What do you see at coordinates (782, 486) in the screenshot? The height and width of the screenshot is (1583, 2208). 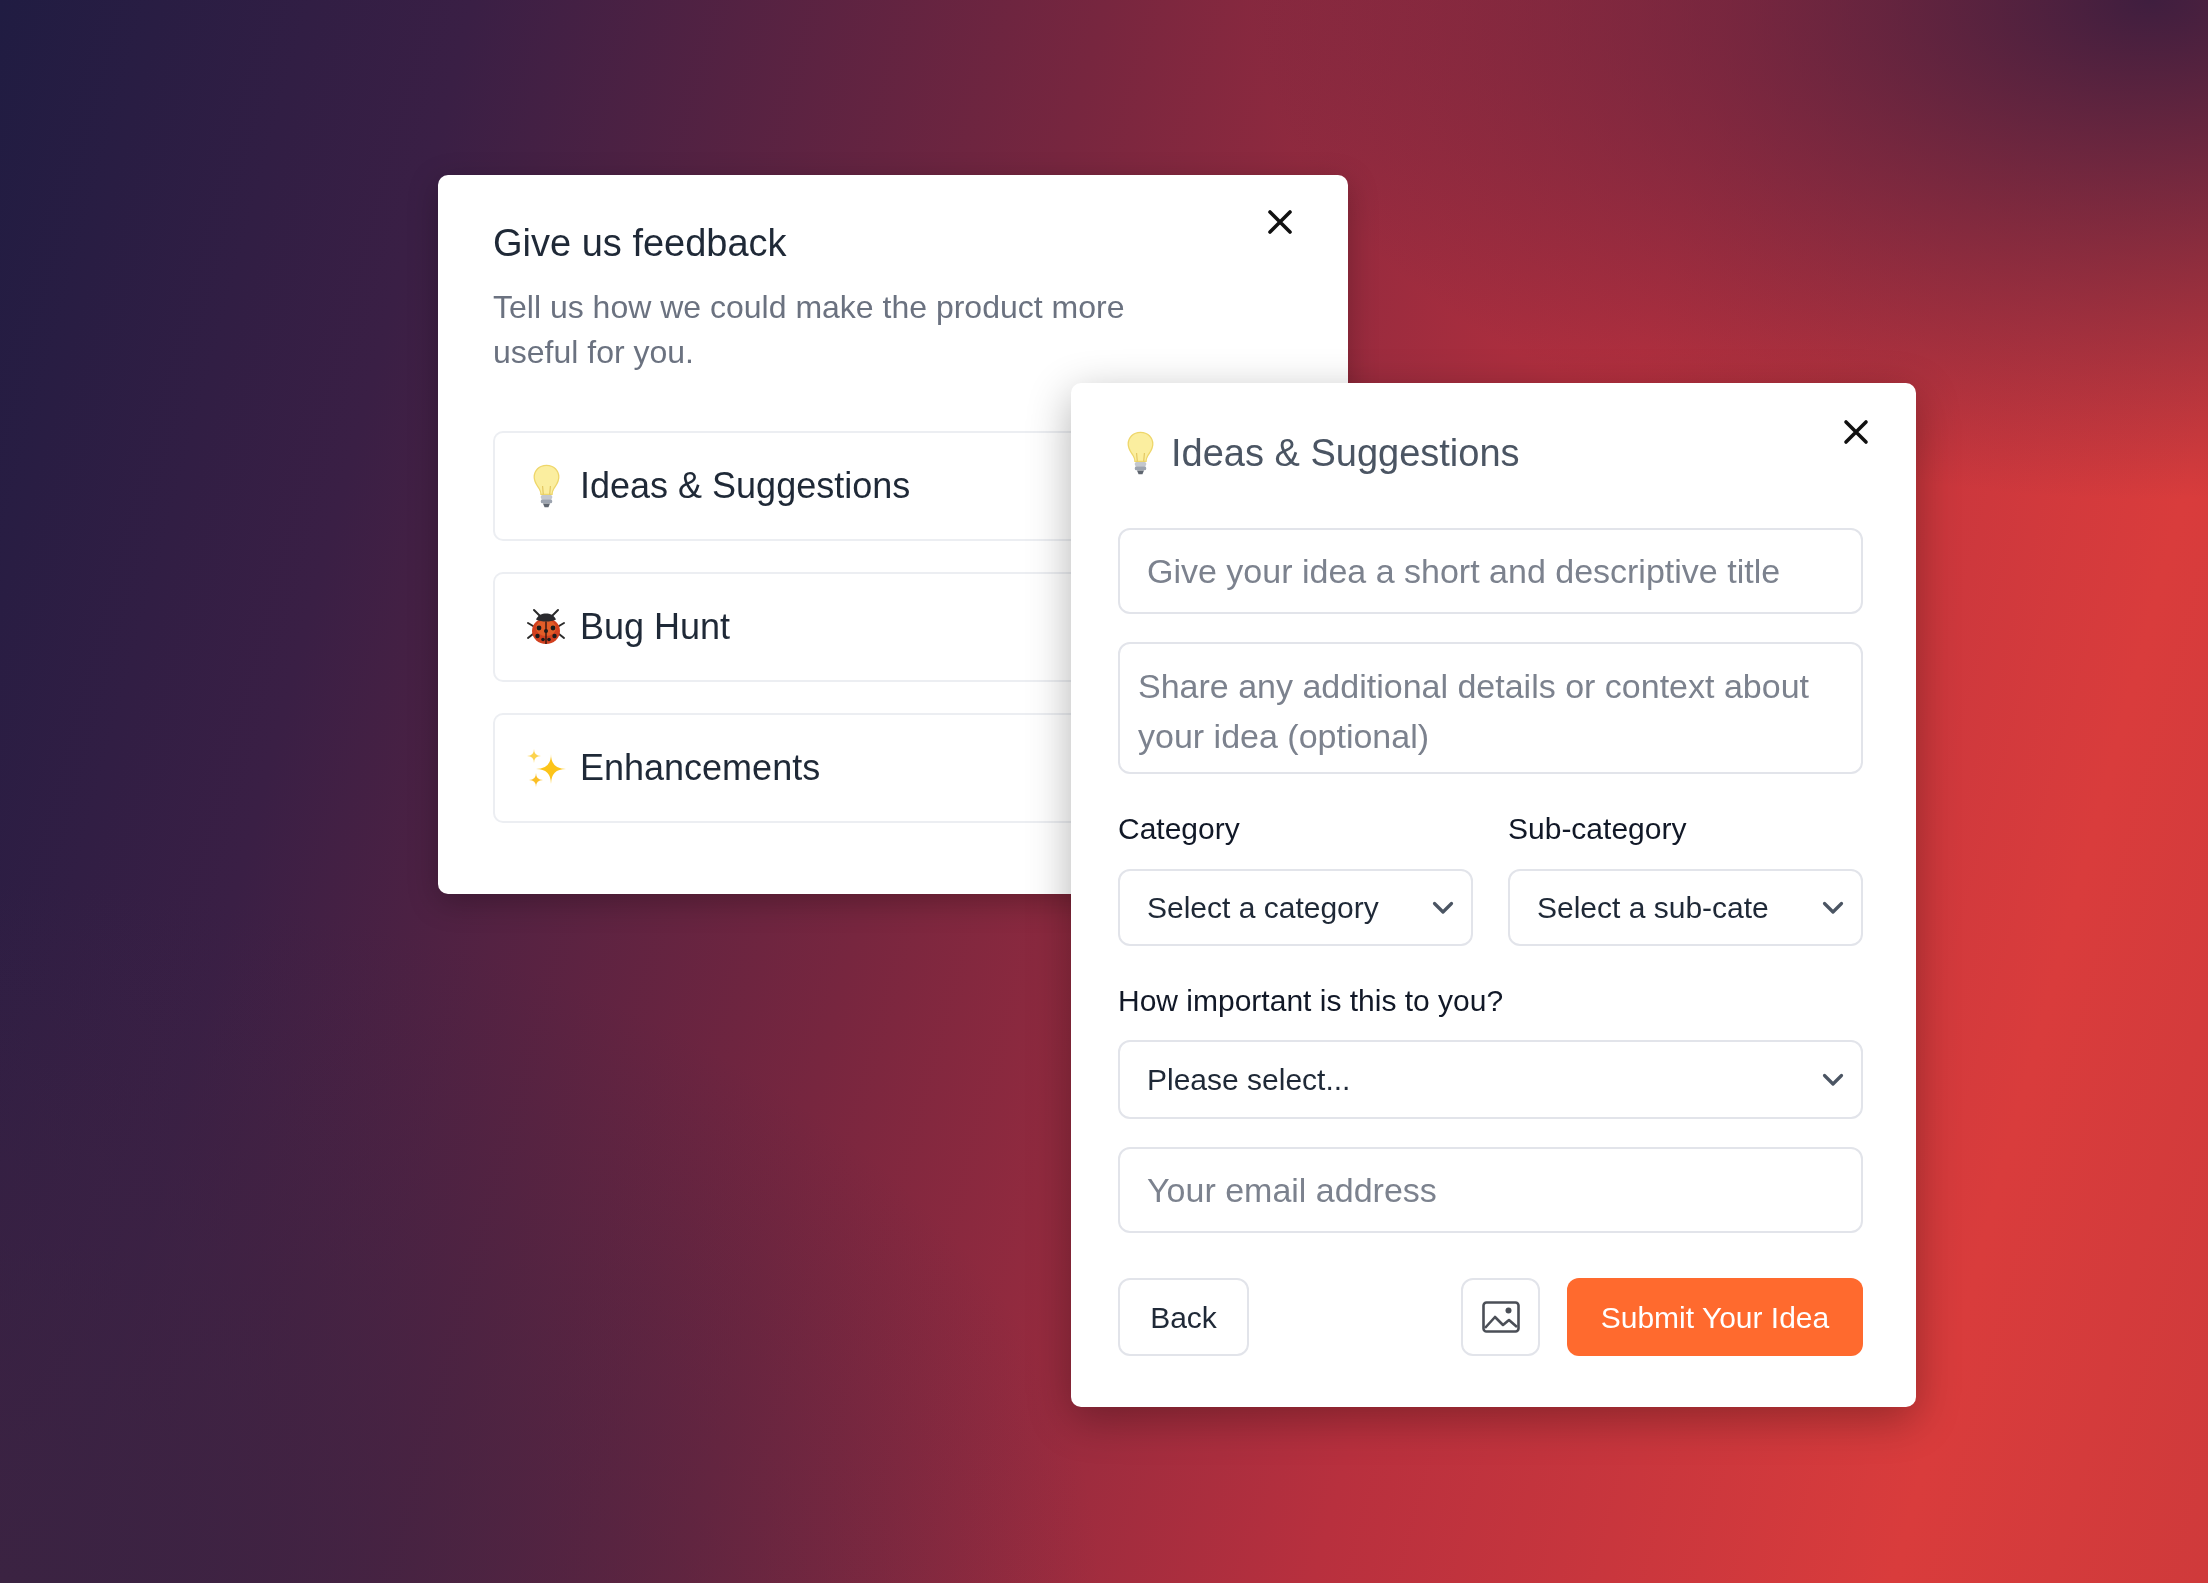 I see `feedback-type-option: Ideas & Suggestions` at bounding box center [782, 486].